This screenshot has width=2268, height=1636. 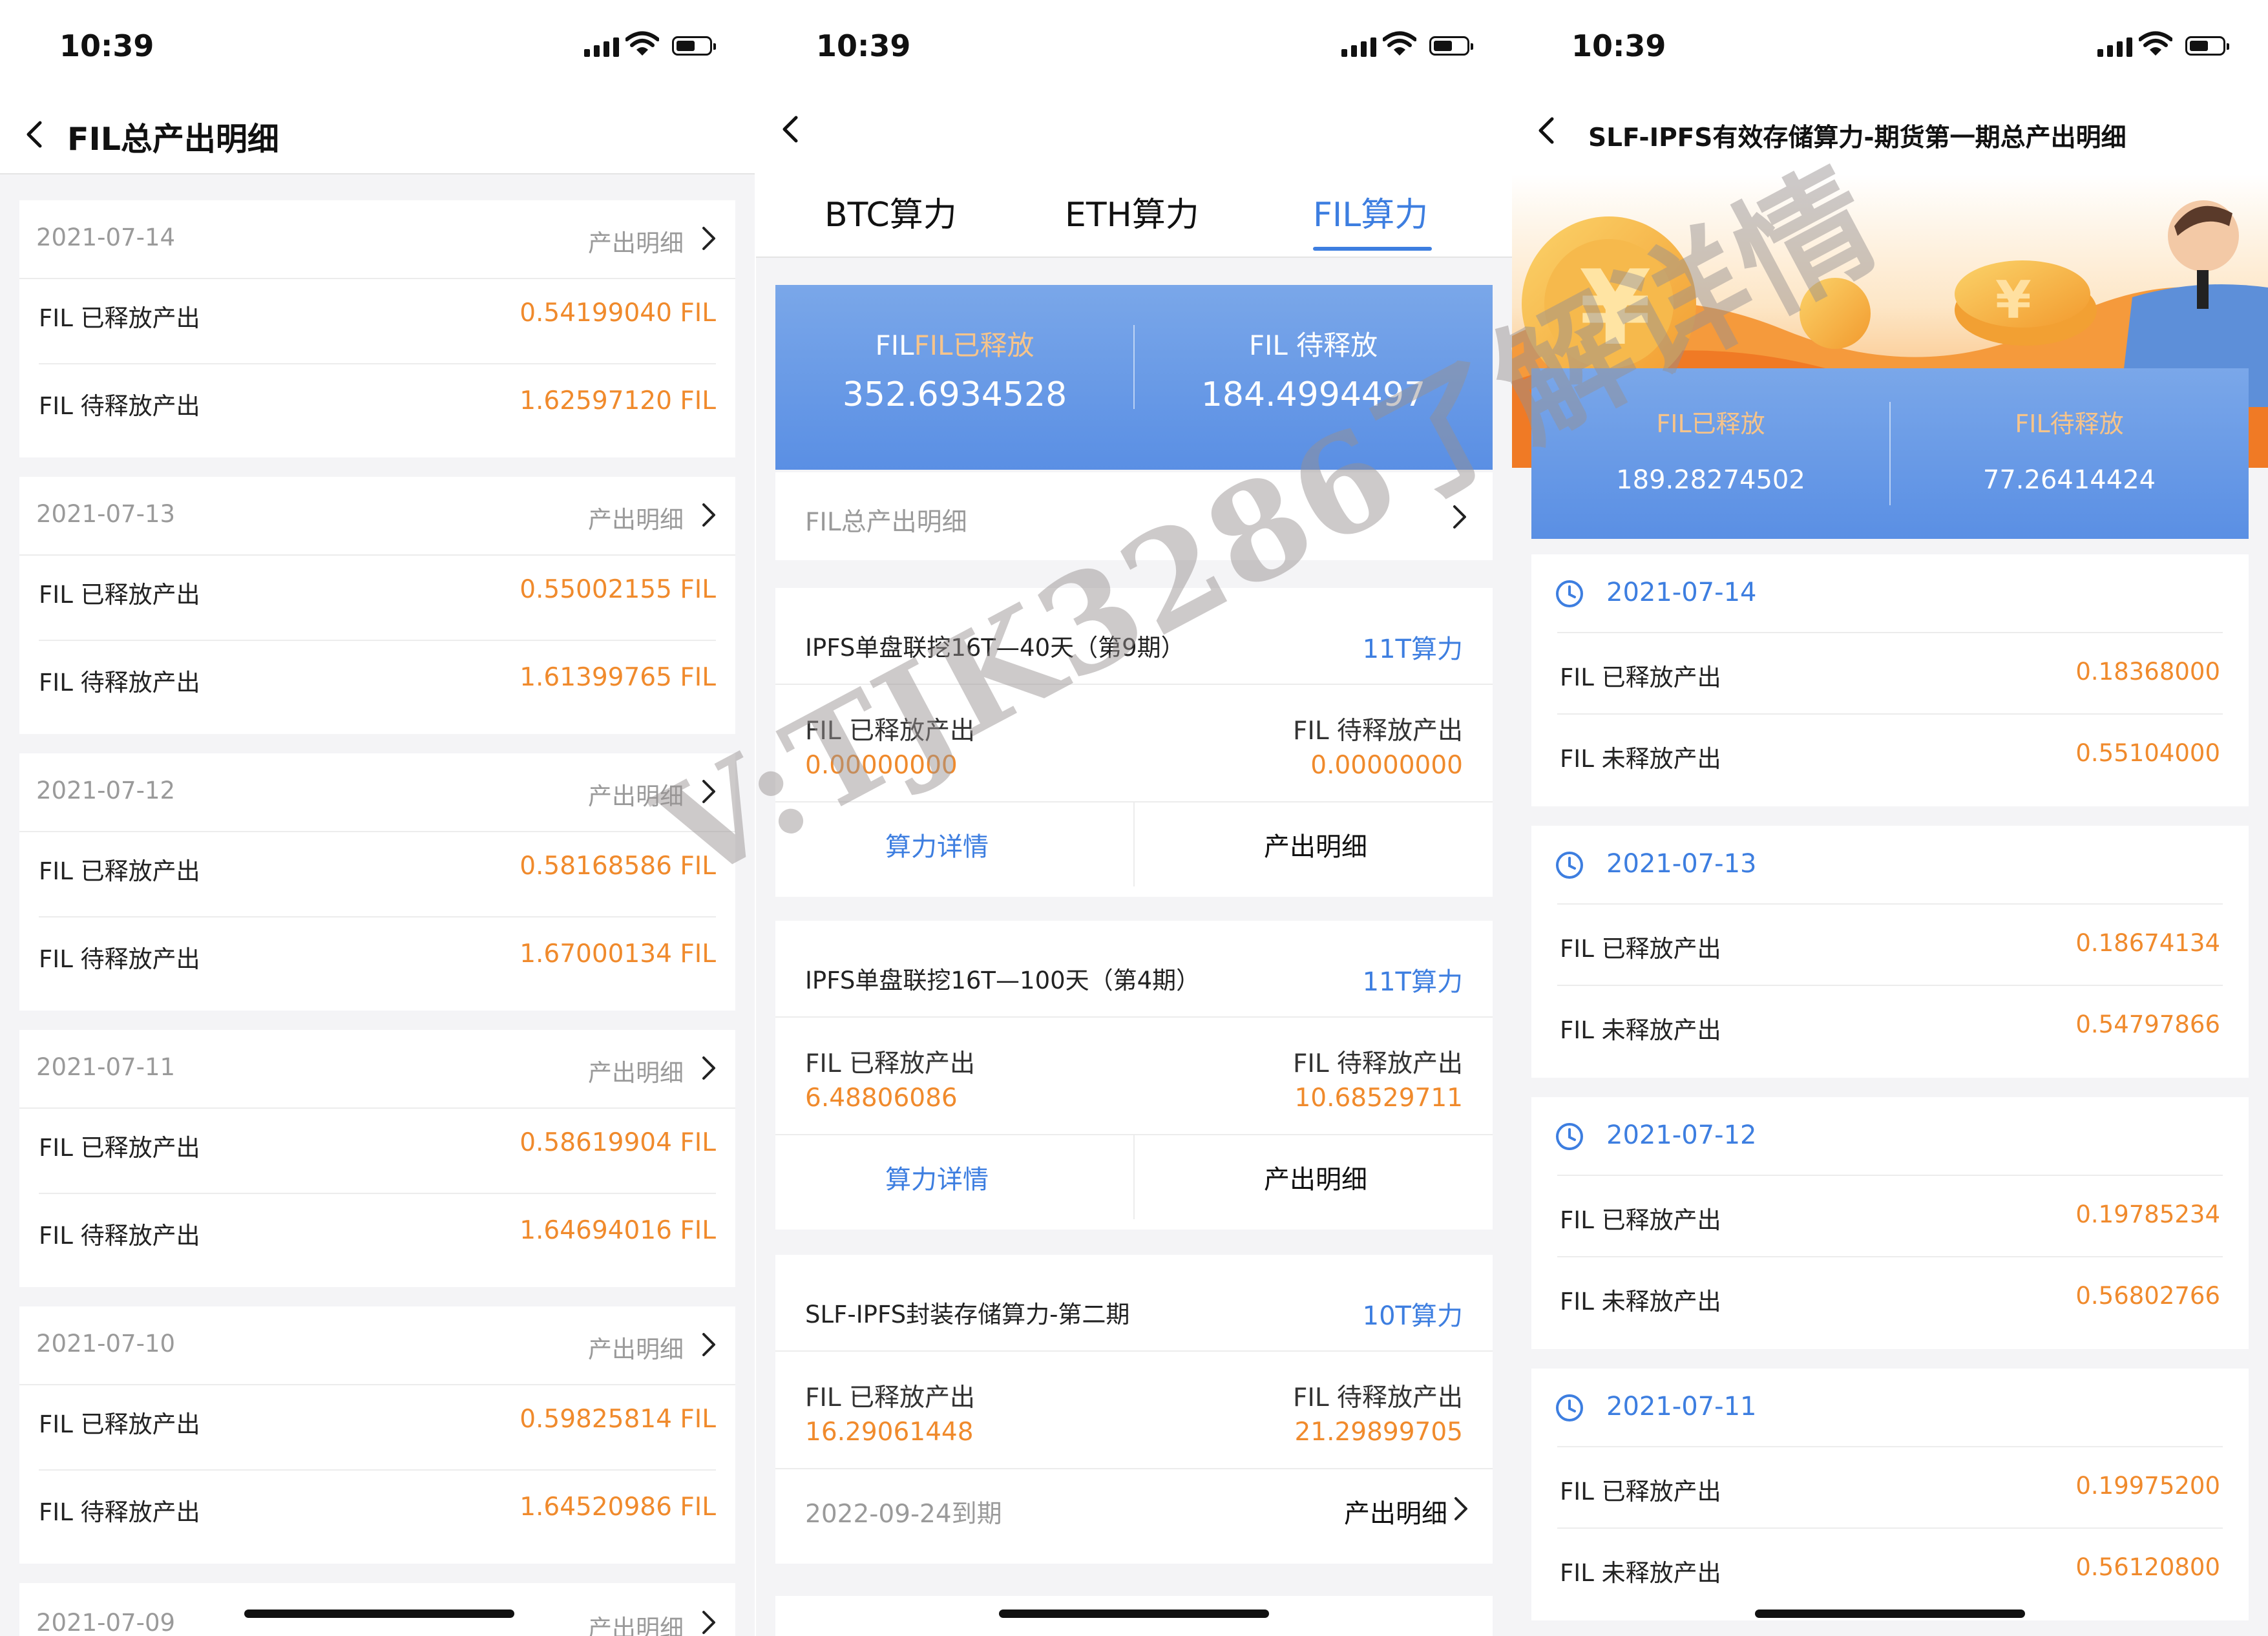 What do you see at coordinates (106, 1344) in the screenshot?
I see `card-date: 2021-07-10` at bounding box center [106, 1344].